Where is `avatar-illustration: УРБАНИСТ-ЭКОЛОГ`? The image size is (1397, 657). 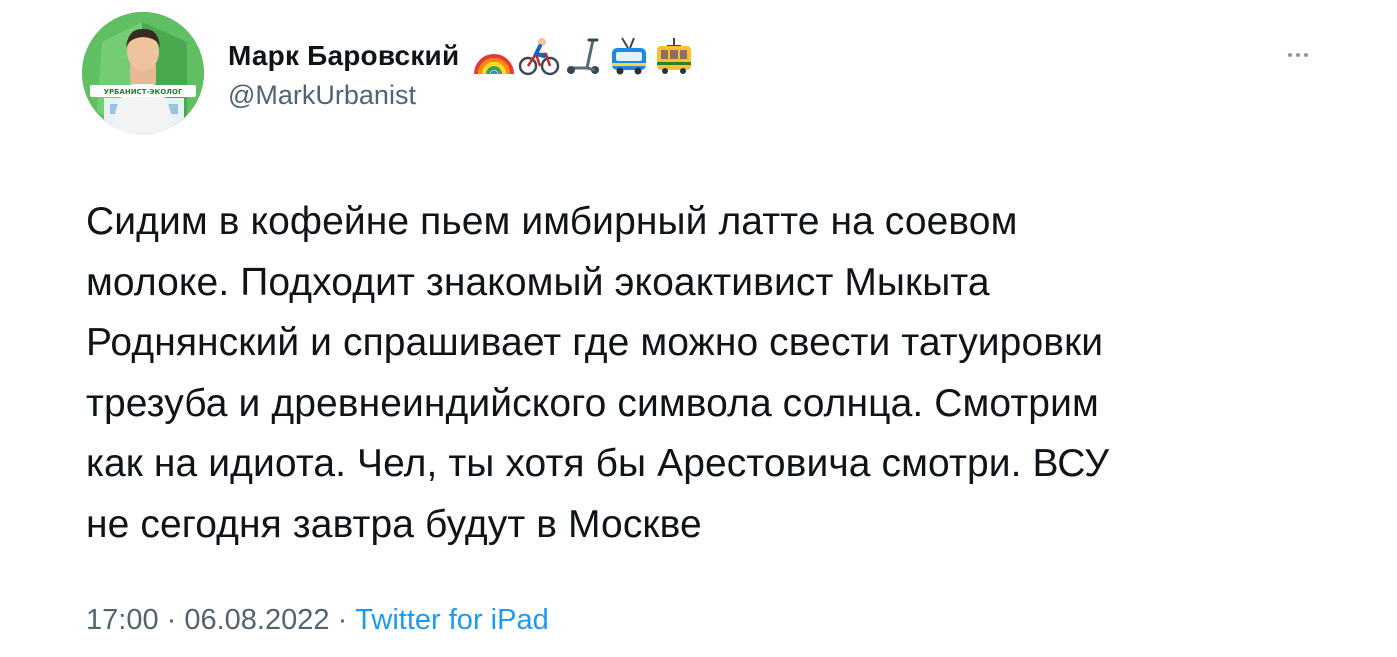 avatar-illustration: УРБАНИСТ-ЭКОЛОГ is located at coordinates (143, 73).